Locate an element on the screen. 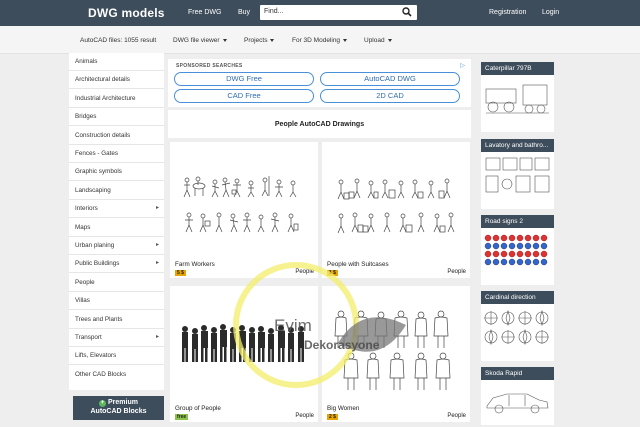 The image size is (640, 427). price-badge: free is located at coordinates (182, 417).